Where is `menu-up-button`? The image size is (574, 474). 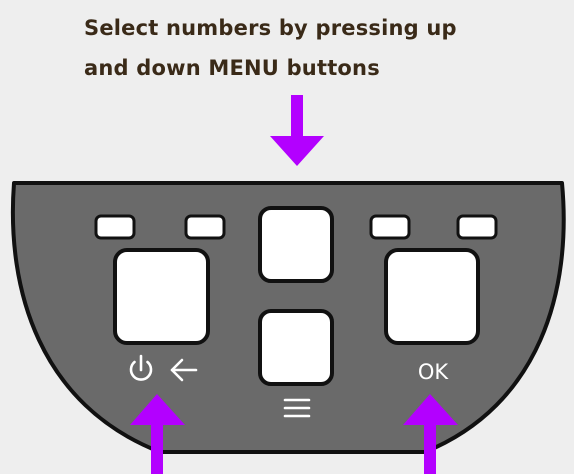 menu-up-button is located at coordinates (296, 244).